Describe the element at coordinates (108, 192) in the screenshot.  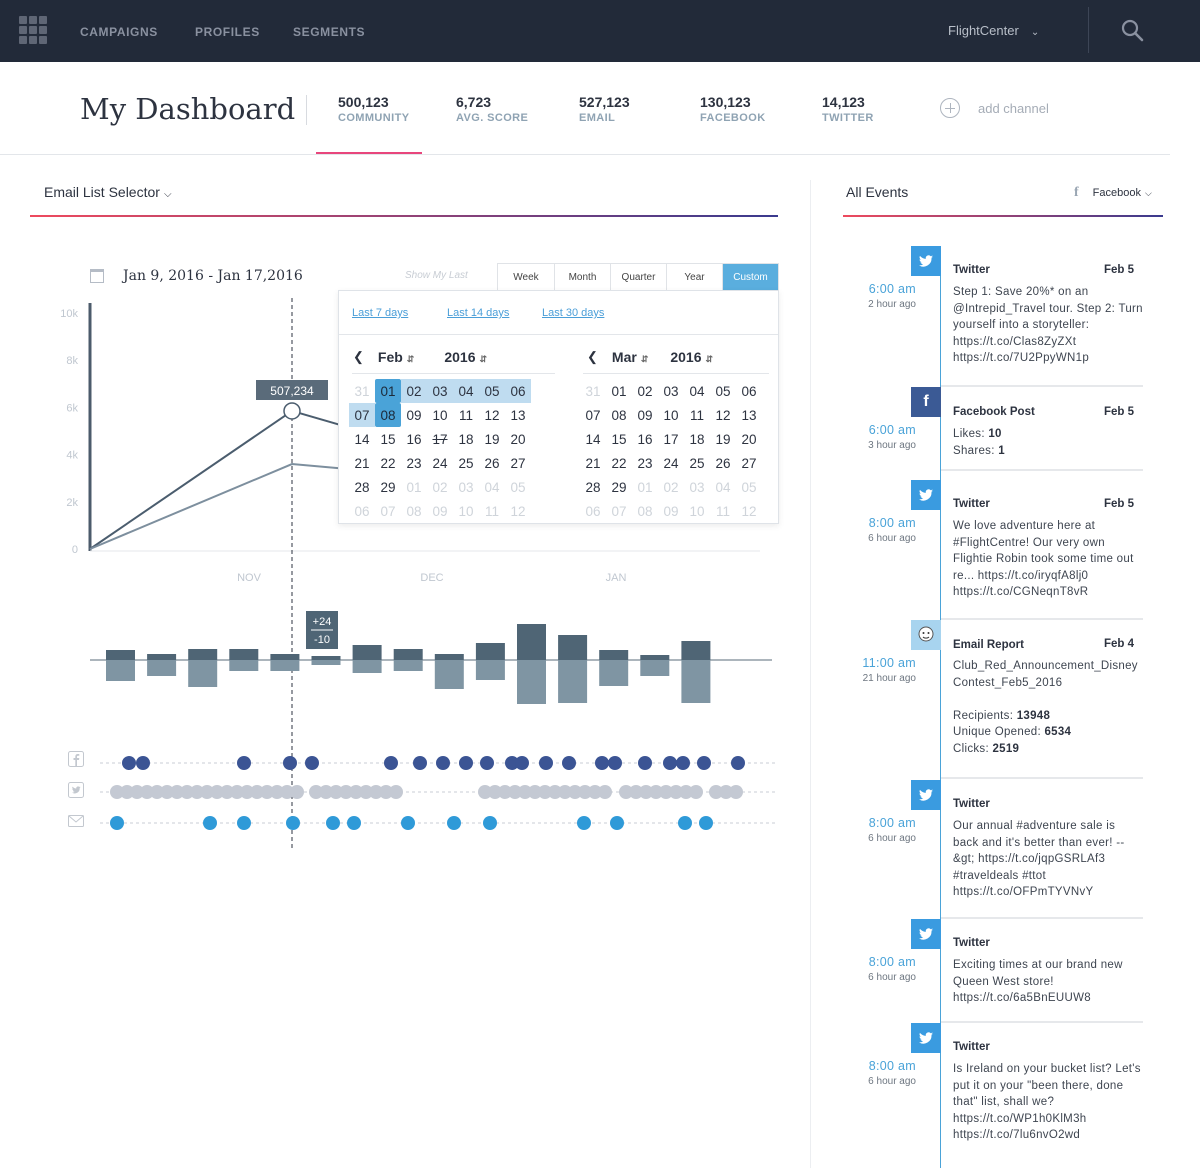
I see `email-list-selector: Email List Selector ⌵` at that location.